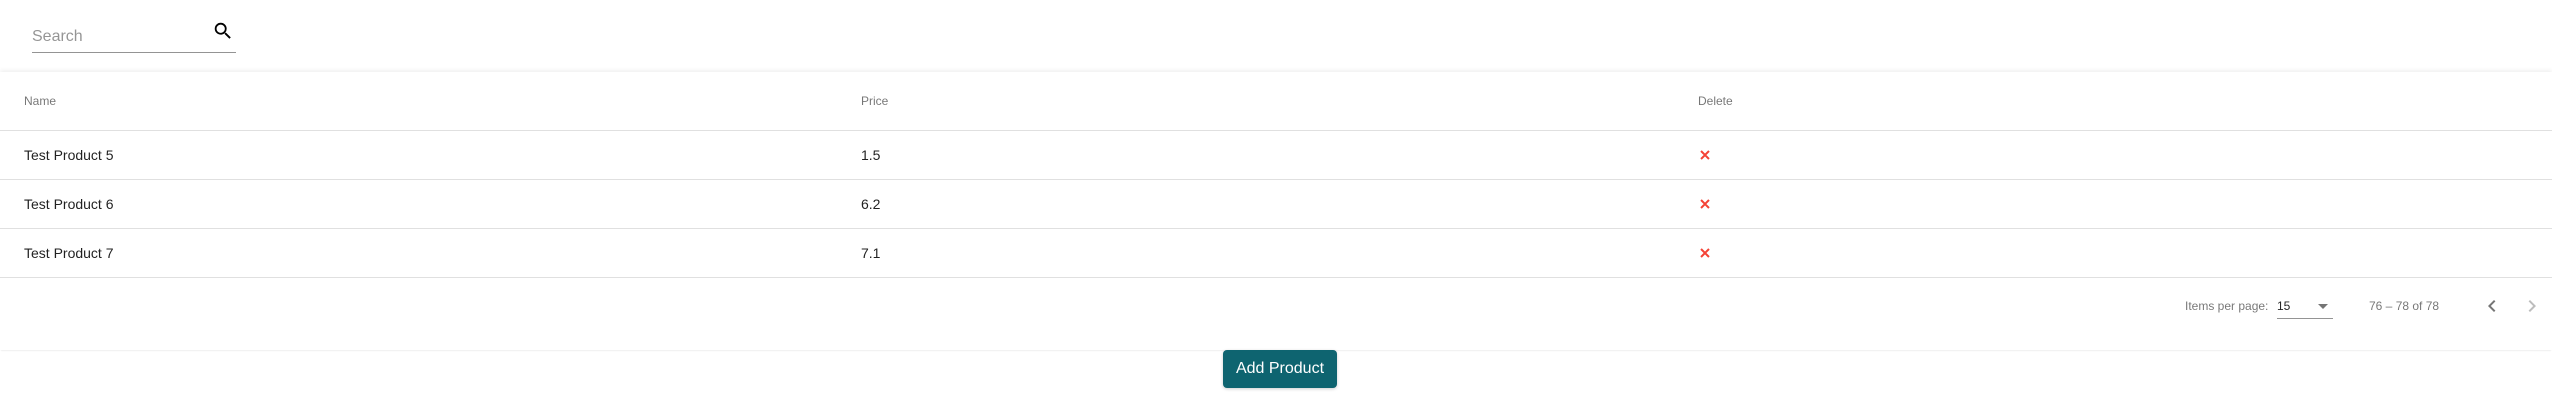 This screenshot has height=405, width=2552. What do you see at coordinates (69, 252) in the screenshot?
I see `product-name-cell: Test Product 7` at bounding box center [69, 252].